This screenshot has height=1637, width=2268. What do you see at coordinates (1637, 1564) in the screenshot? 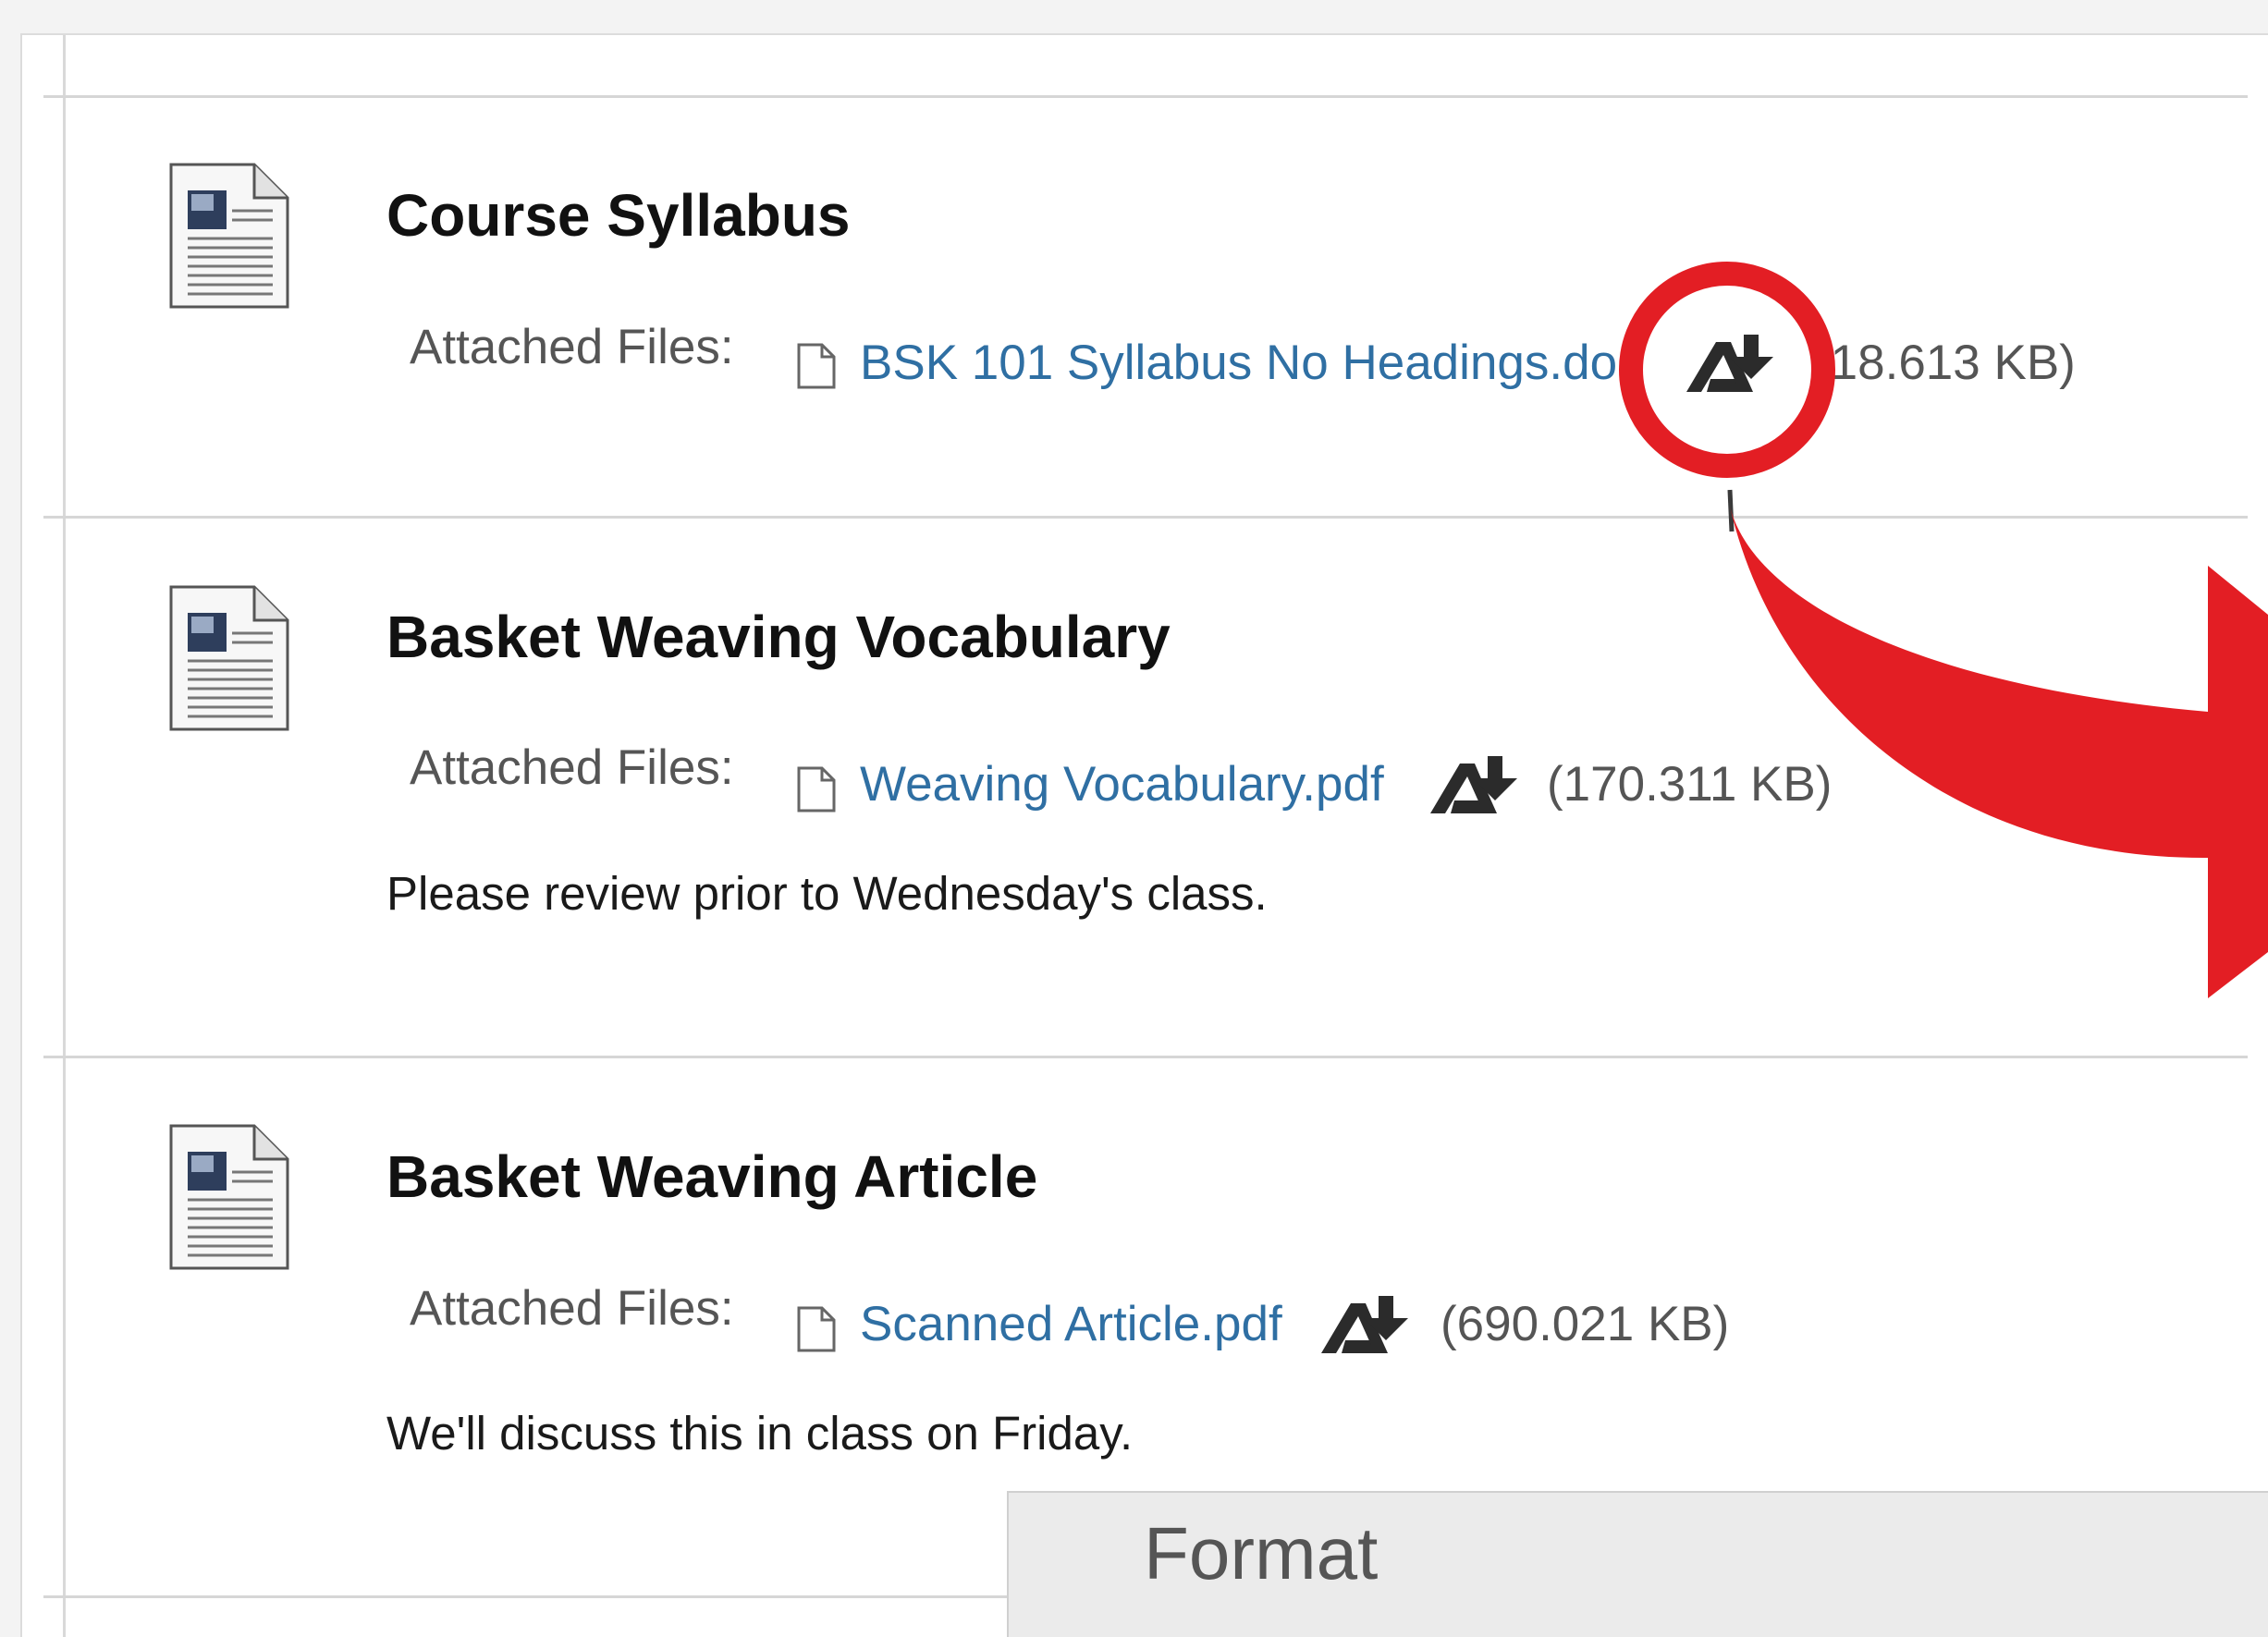
I see `format-menu: Format` at bounding box center [1637, 1564].